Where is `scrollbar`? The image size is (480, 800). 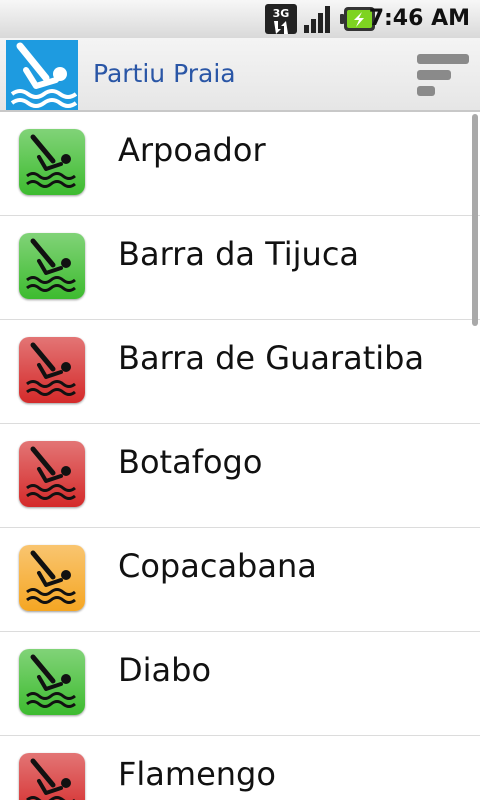
scrollbar is located at coordinates (475, 220).